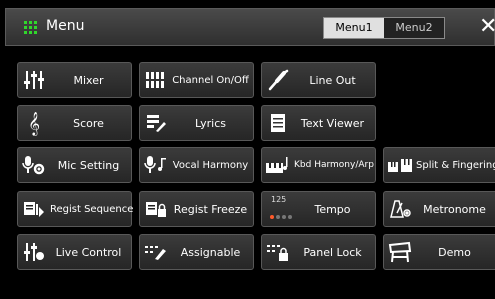  Describe the element at coordinates (279, 199) in the screenshot. I see `tempo-value: 125` at that location.